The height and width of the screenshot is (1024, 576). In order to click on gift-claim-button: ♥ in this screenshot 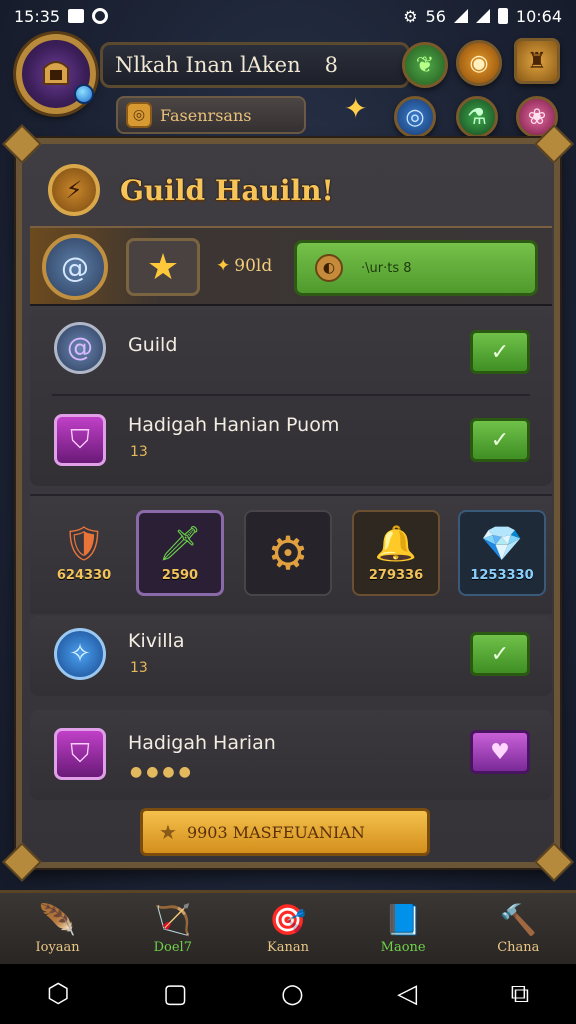, I will do `click(500, 752)`.